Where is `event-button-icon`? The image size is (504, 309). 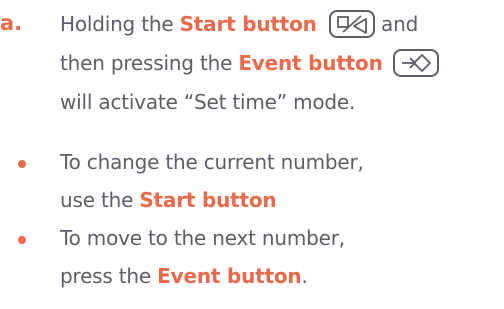 event-button-icon is located at coordinates (415, 62).